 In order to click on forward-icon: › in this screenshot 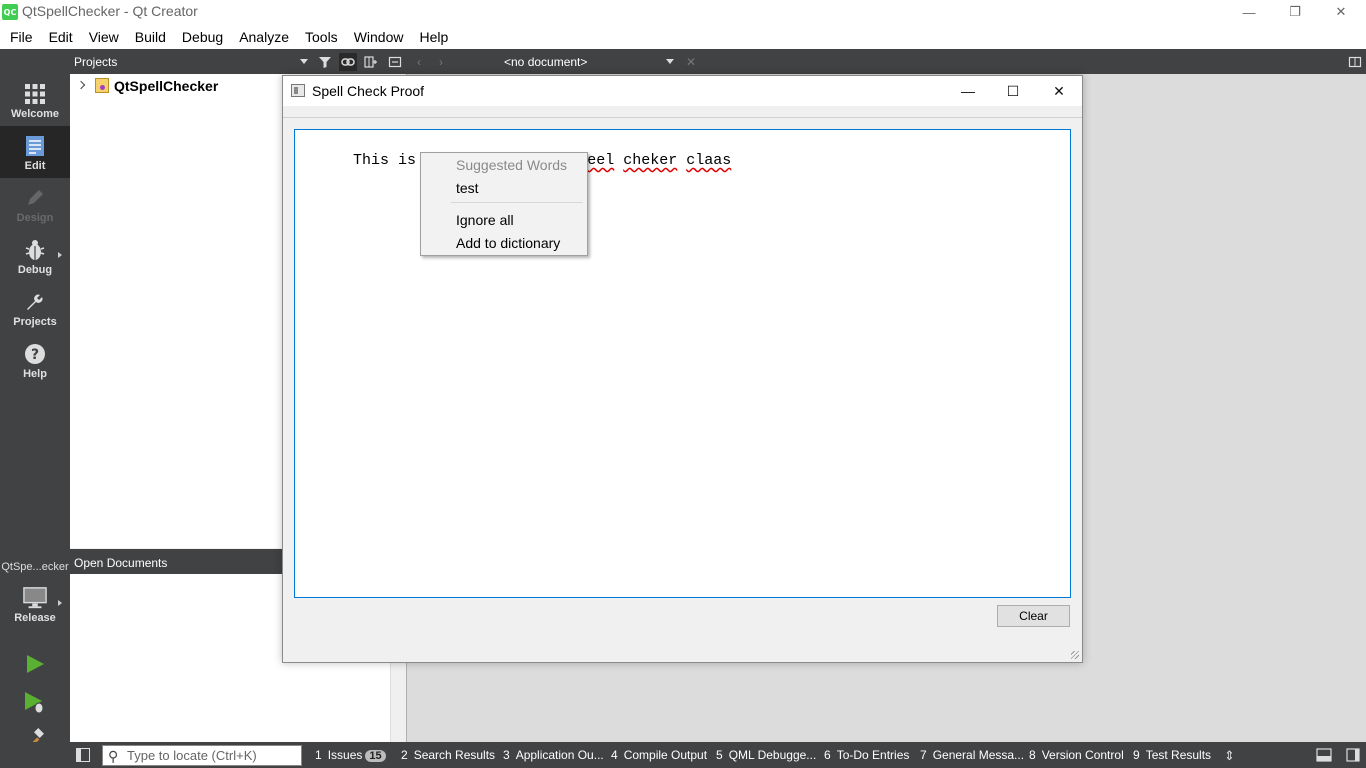, I will do `click(441, 62)`.